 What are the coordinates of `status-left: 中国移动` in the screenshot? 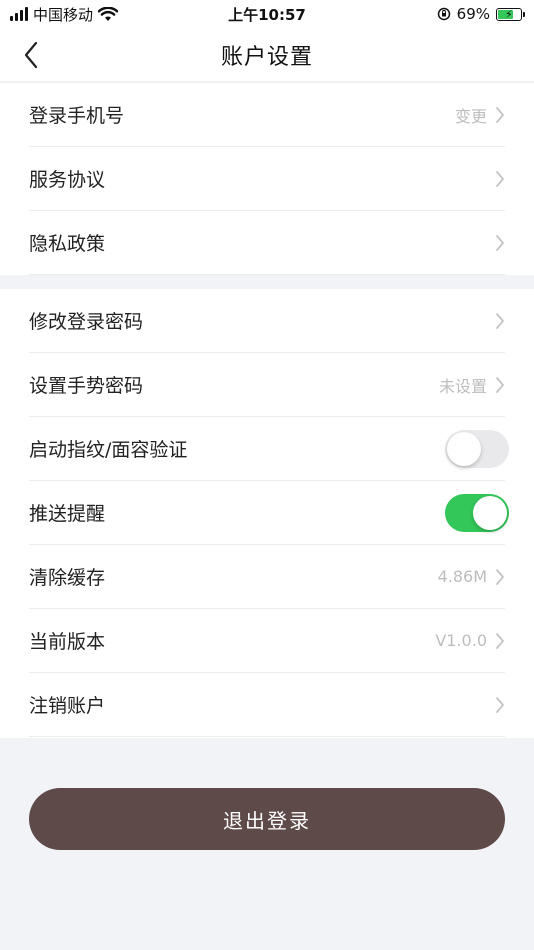 It's located at (64, 14).